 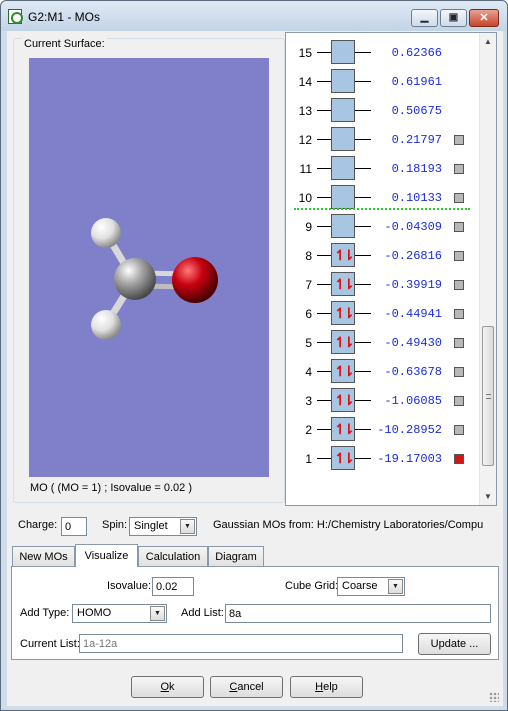 What do you see at coordinates (384, 226) in the screenshot?
I see `mo-row: 9 -0.04309` at bounding box center [384, 226].